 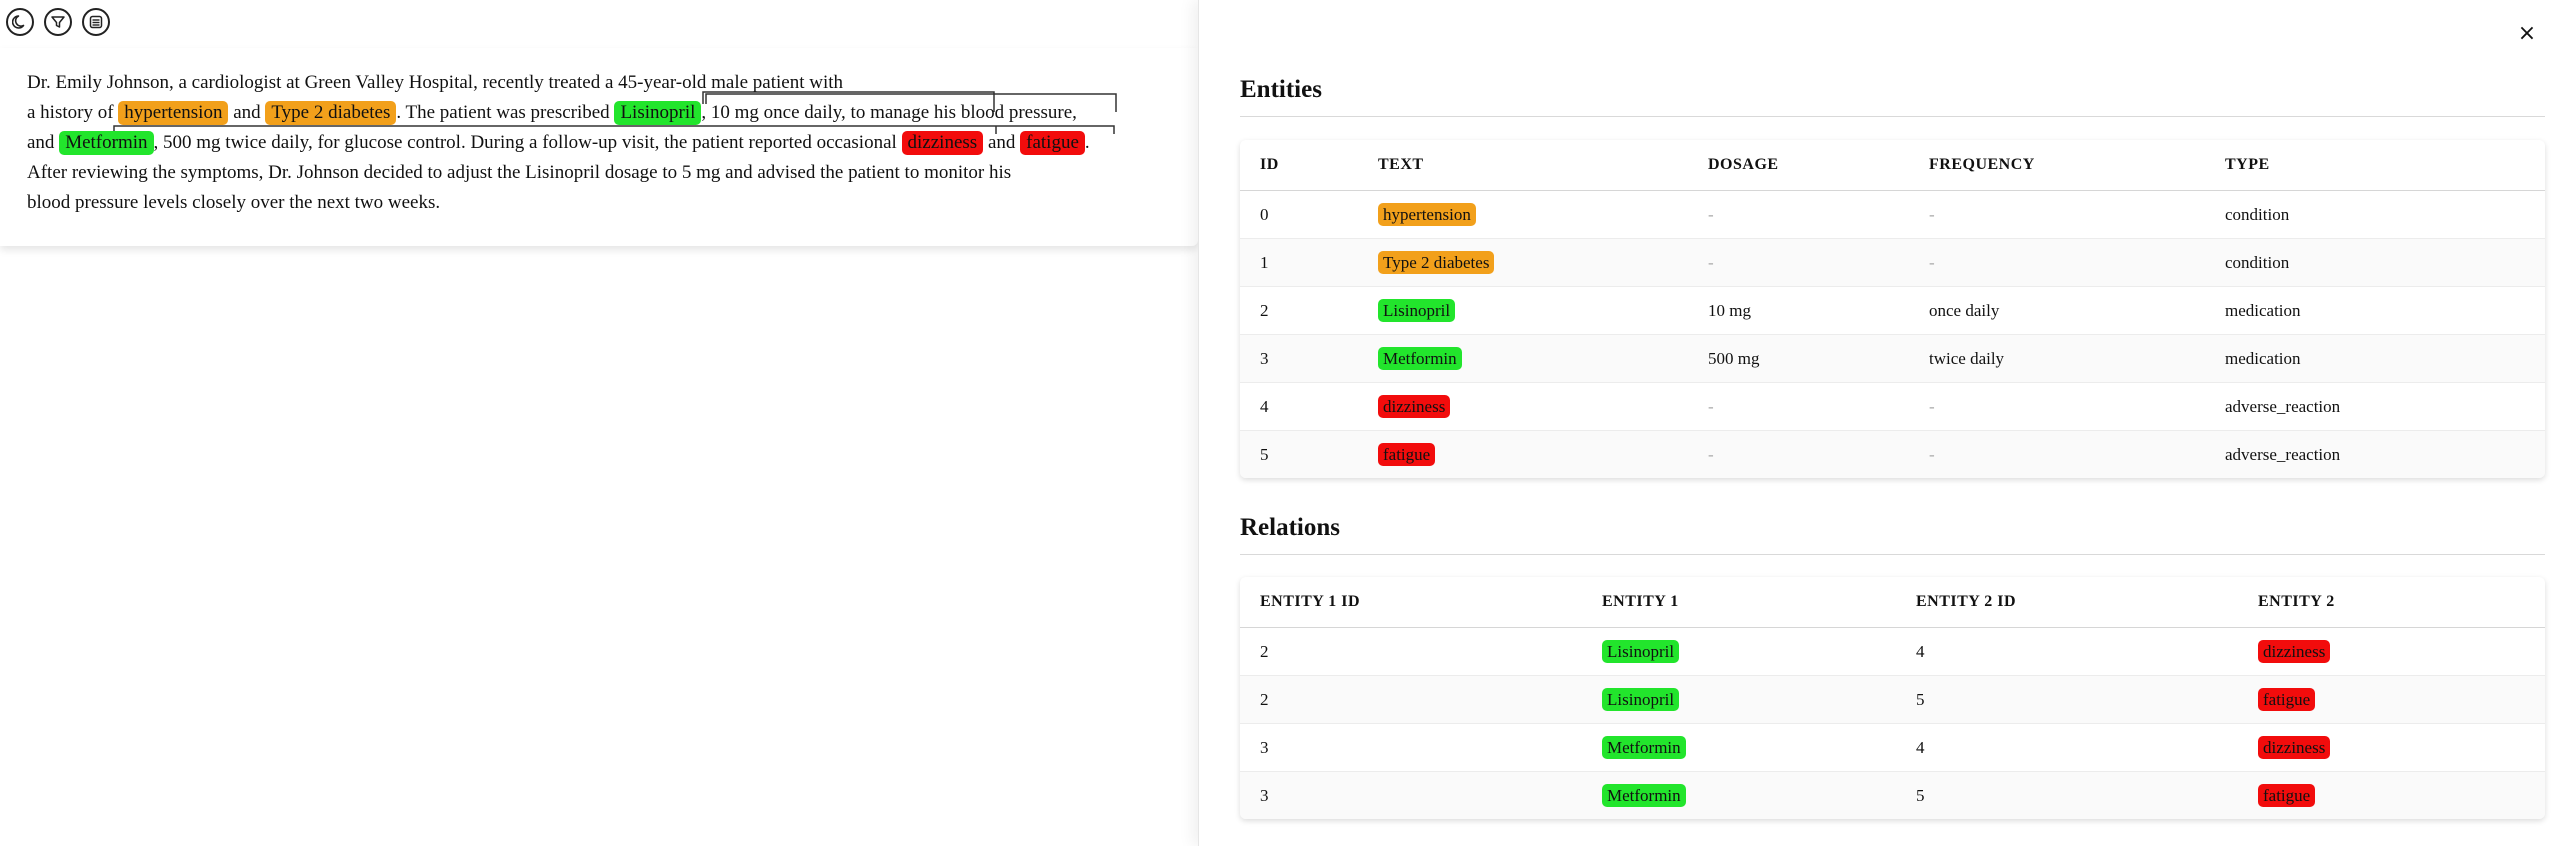 What do you see at coordinates (1290, 527) in the screenshot?
I see `relations-title: Relations` at bounding box center [1290, 527].